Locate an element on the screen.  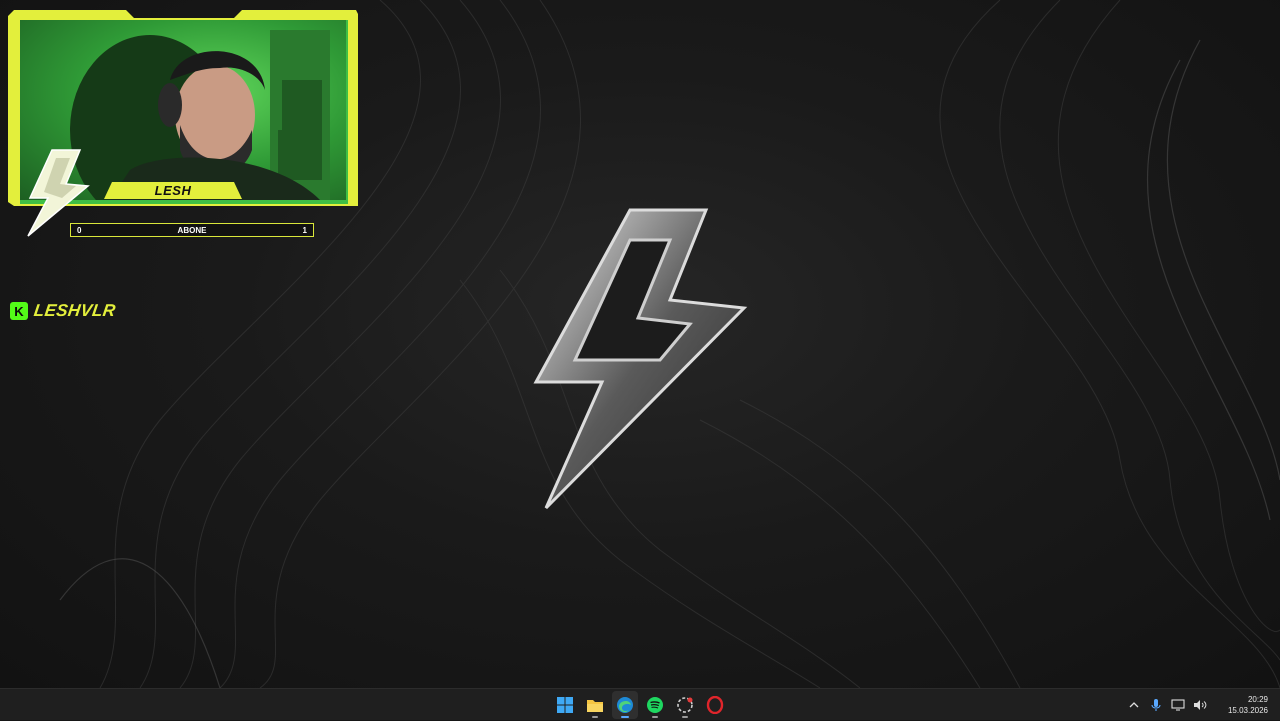
spotify-button is located at coordinates (655, 705).